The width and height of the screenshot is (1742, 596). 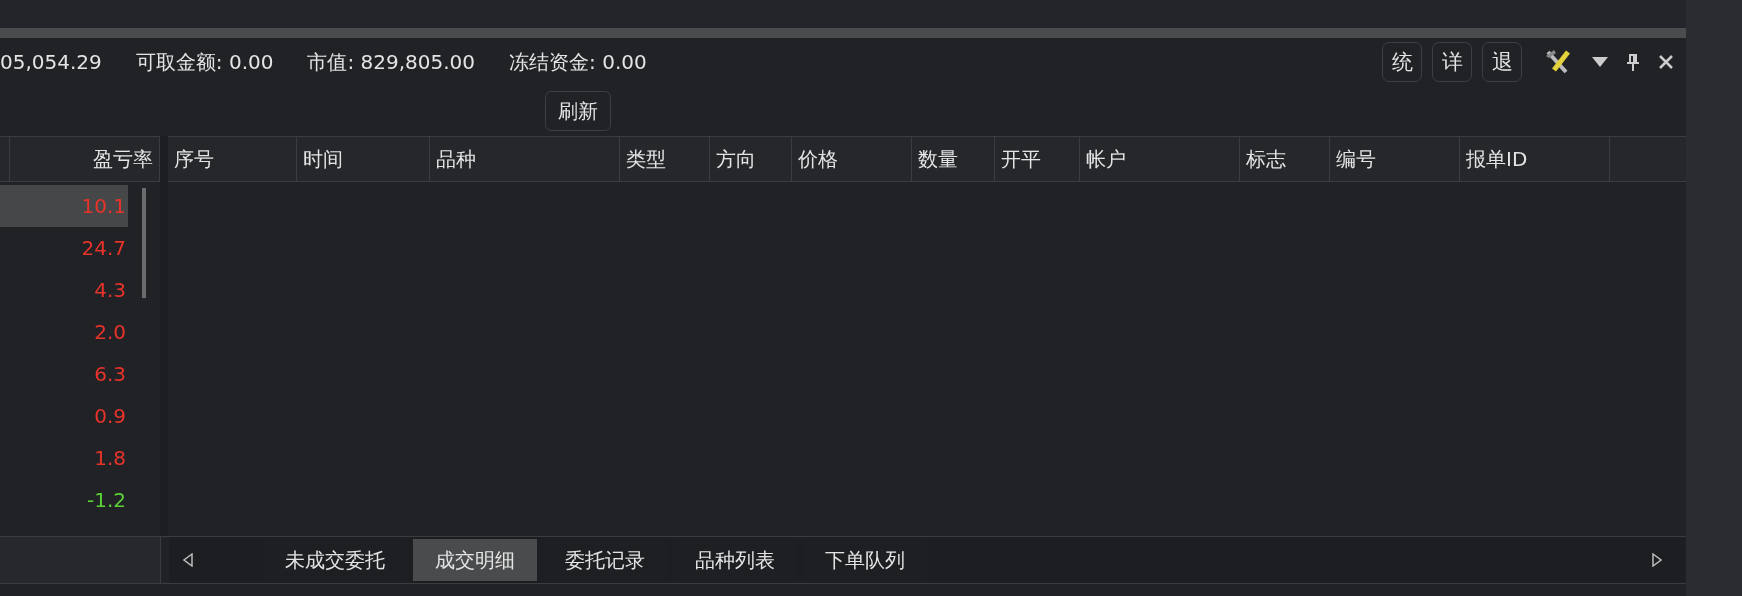 What do you see at coordinates (232, 159) in the screenshot?
I see `column-header: 序号` at bounding box center [232, 159].